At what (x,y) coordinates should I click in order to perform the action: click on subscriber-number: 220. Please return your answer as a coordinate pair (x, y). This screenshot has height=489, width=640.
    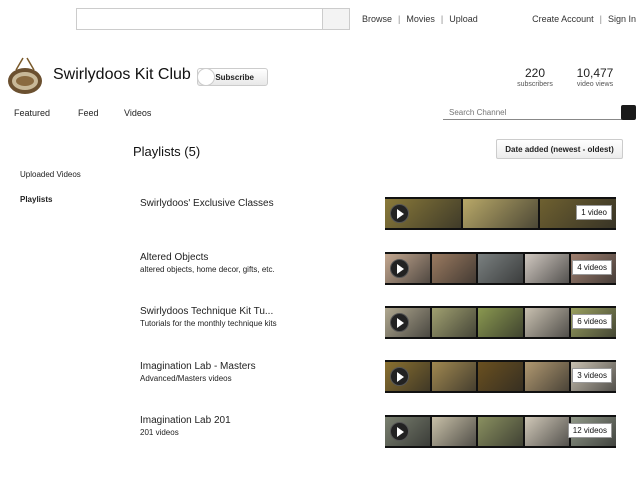
    Looking at the image, I should click on (535, 73).